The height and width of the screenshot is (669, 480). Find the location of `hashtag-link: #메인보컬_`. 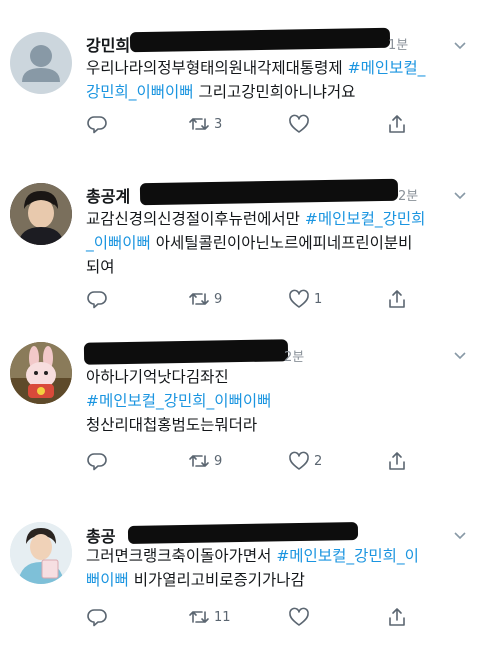

hashtag-link: #메인보컬_ is located at coordinates (387, 68).